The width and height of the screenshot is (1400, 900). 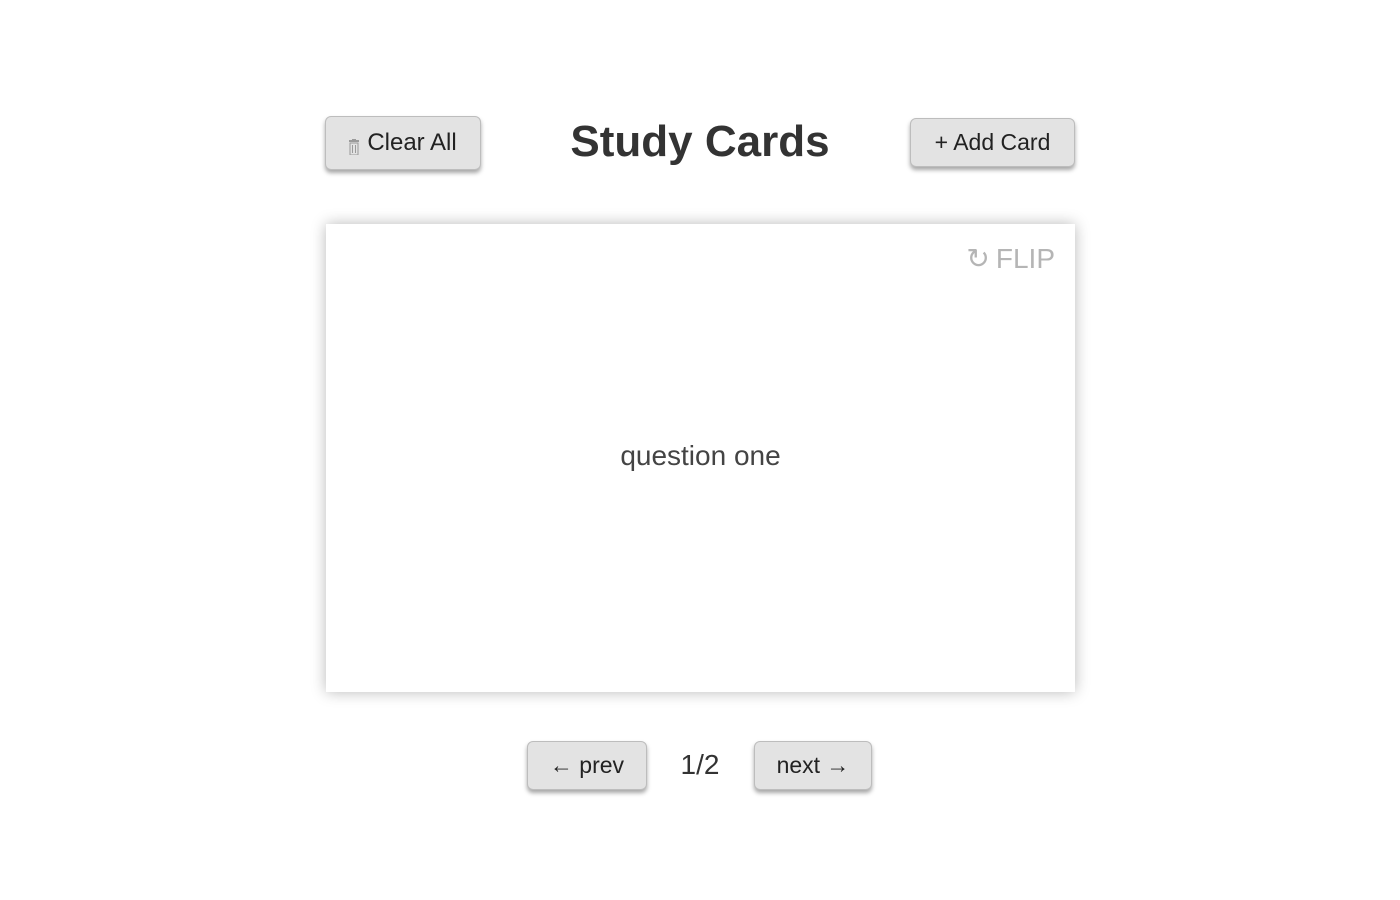 I want to click on prev-button: ← prev, so click(x=587, y=765).